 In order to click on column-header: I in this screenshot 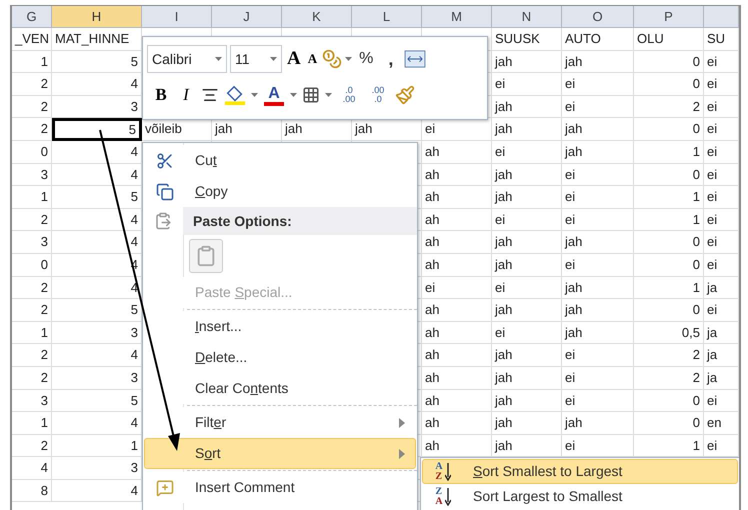, I will do `click(177, 17)`.